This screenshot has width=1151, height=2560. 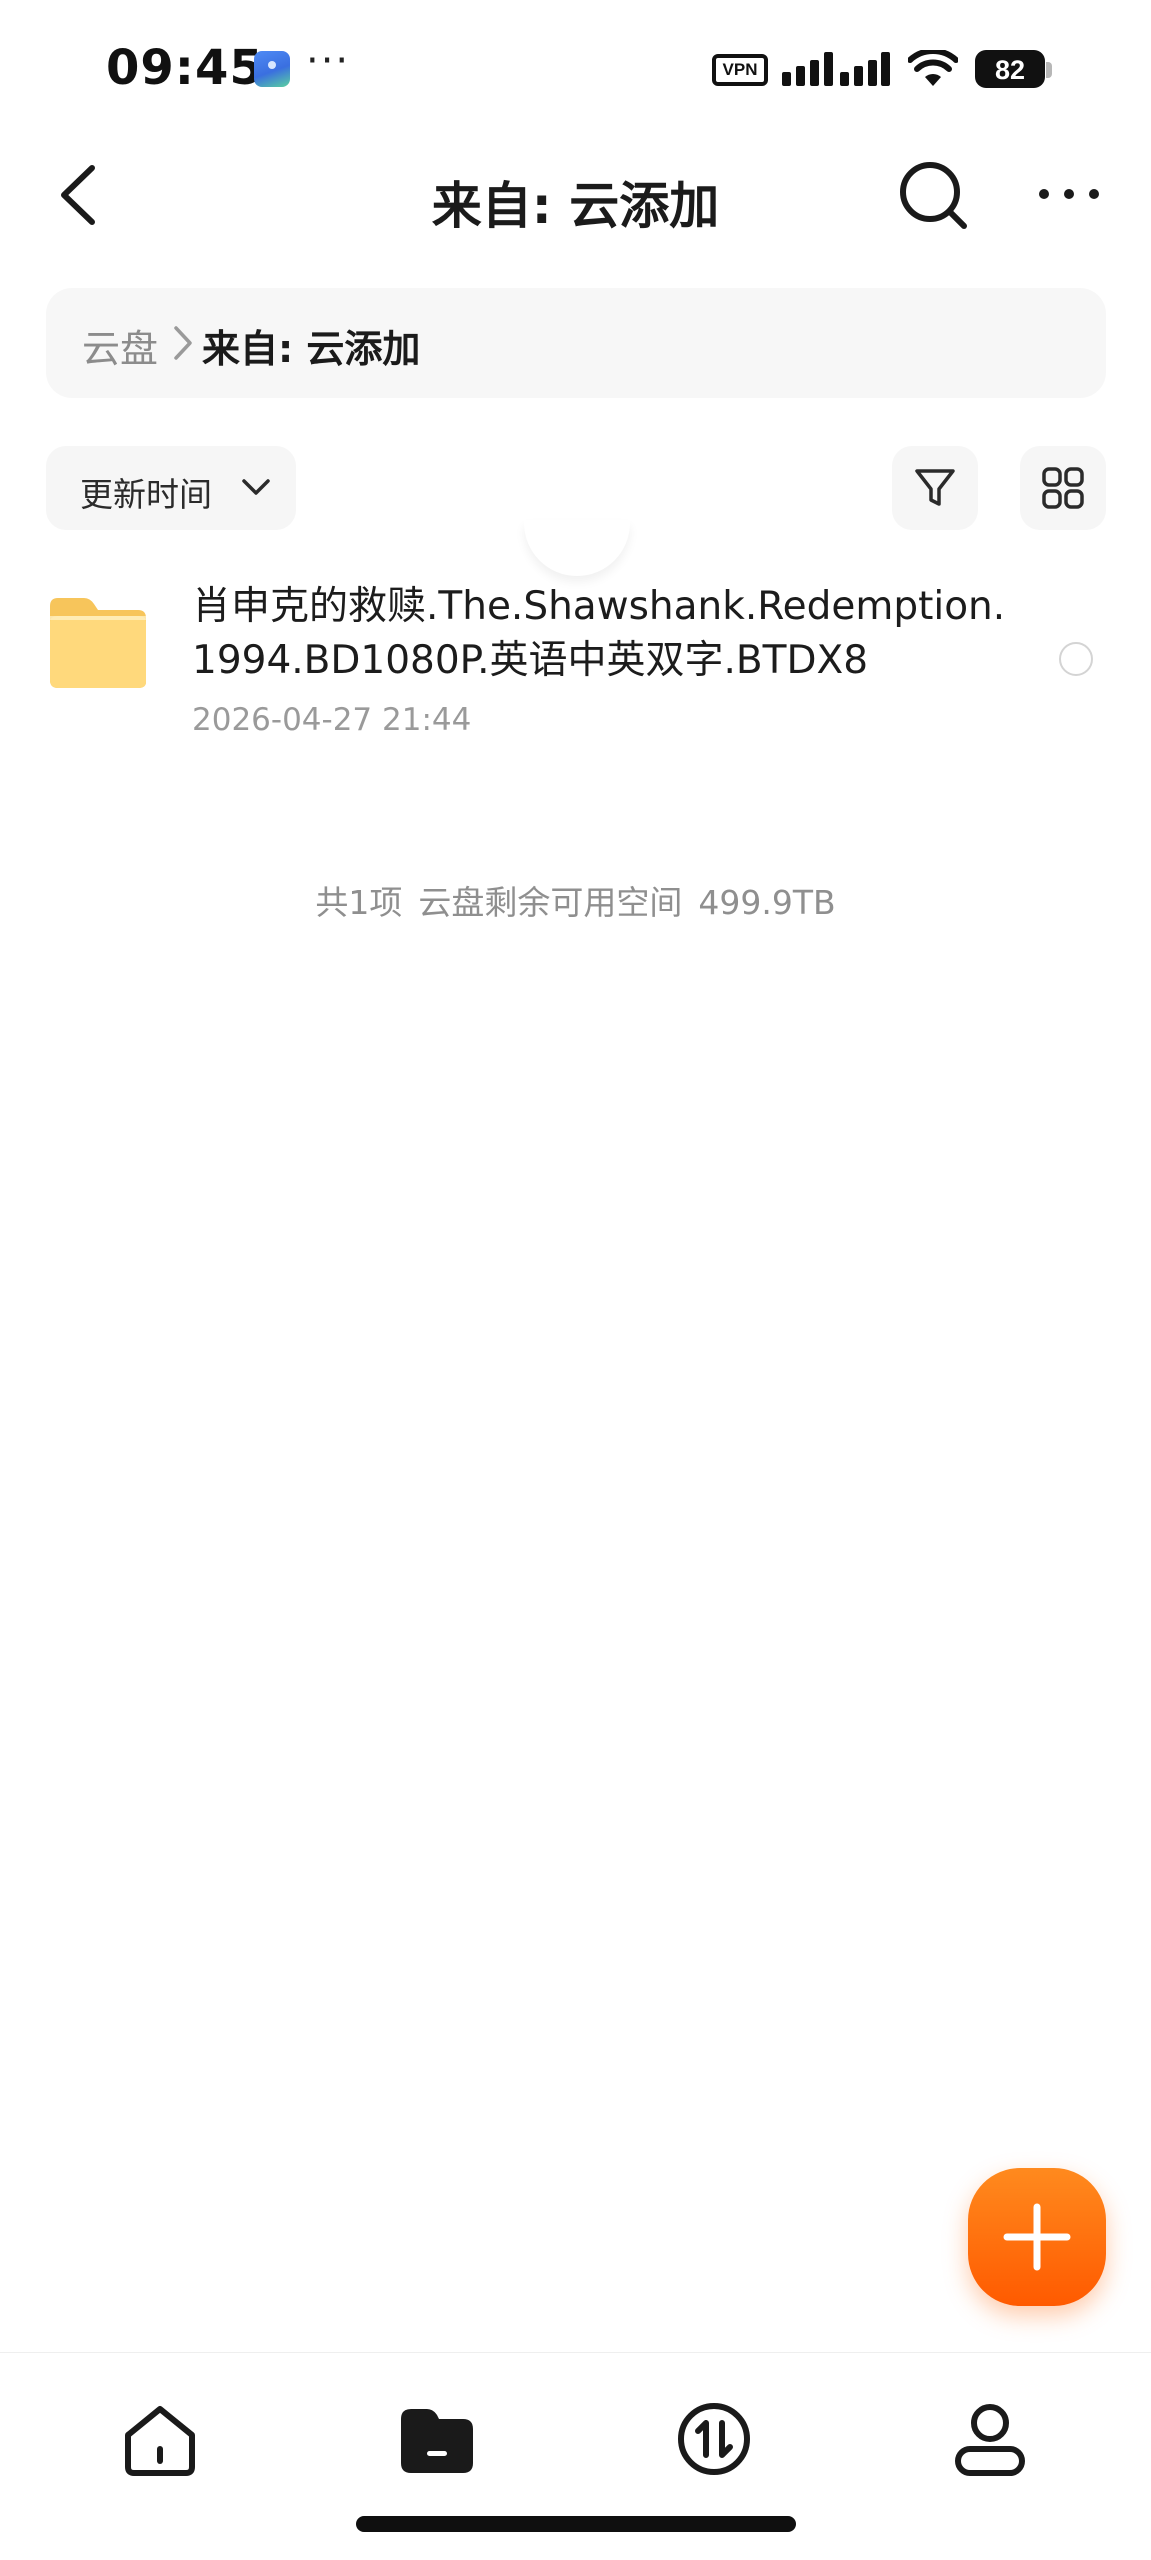 I want to click on space-label: 云盘剩余可用空间, so click(x=550, y=902).